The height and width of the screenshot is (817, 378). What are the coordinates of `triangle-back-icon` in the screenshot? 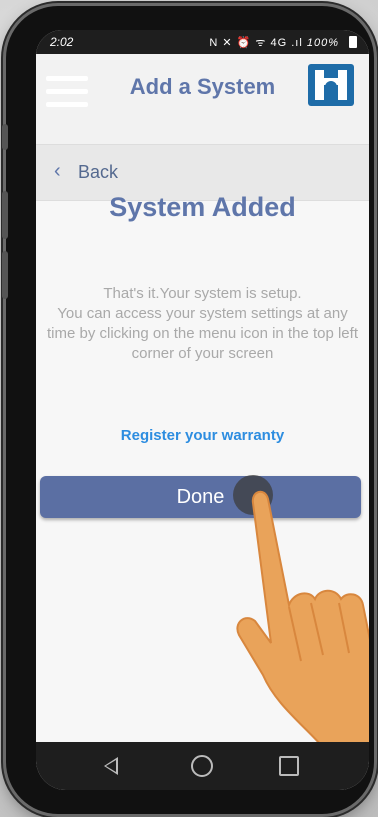 It's located at (111, 766).